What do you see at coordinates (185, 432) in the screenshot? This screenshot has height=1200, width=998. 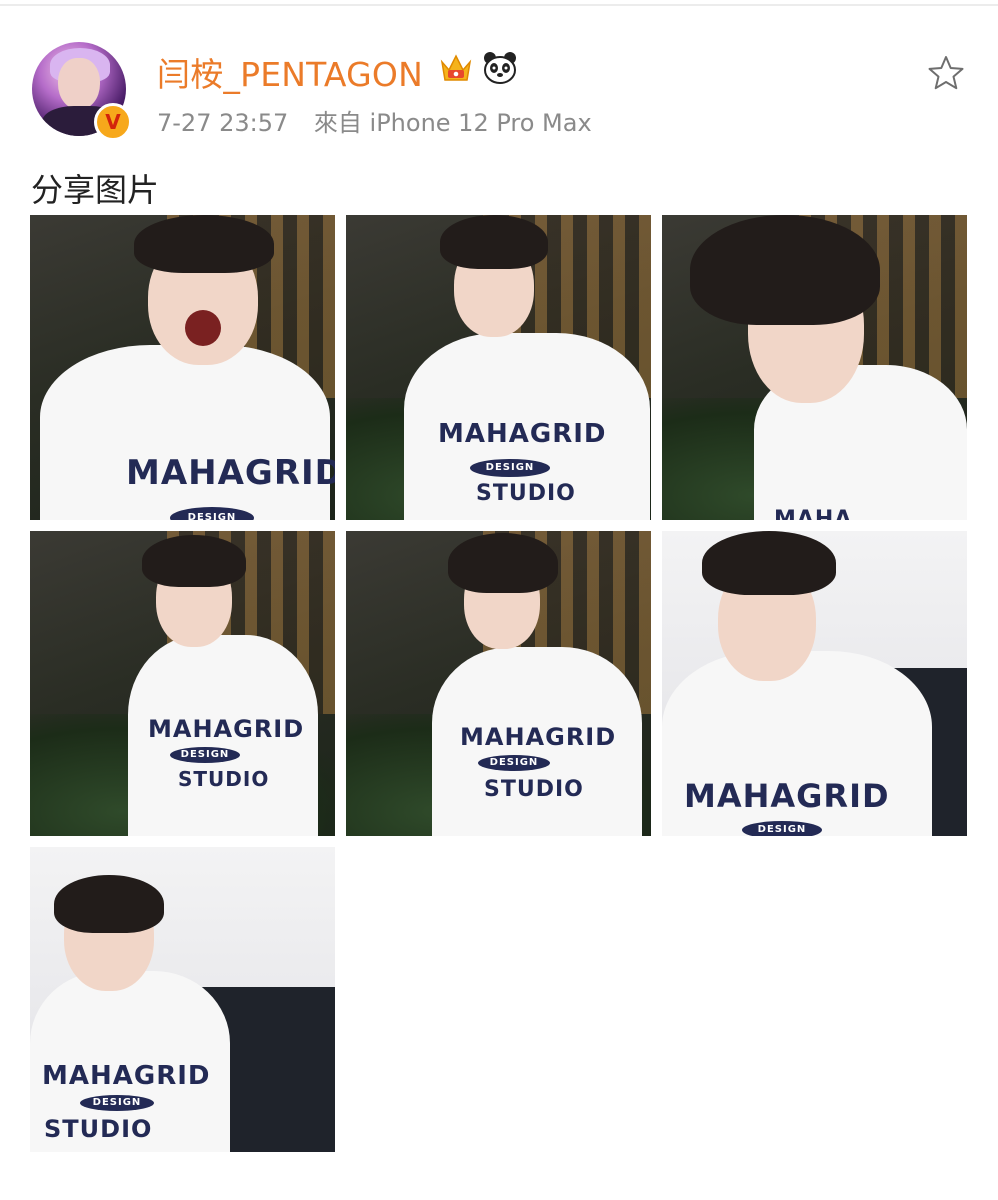 I see `shirt` at bounding box center [185, 432].